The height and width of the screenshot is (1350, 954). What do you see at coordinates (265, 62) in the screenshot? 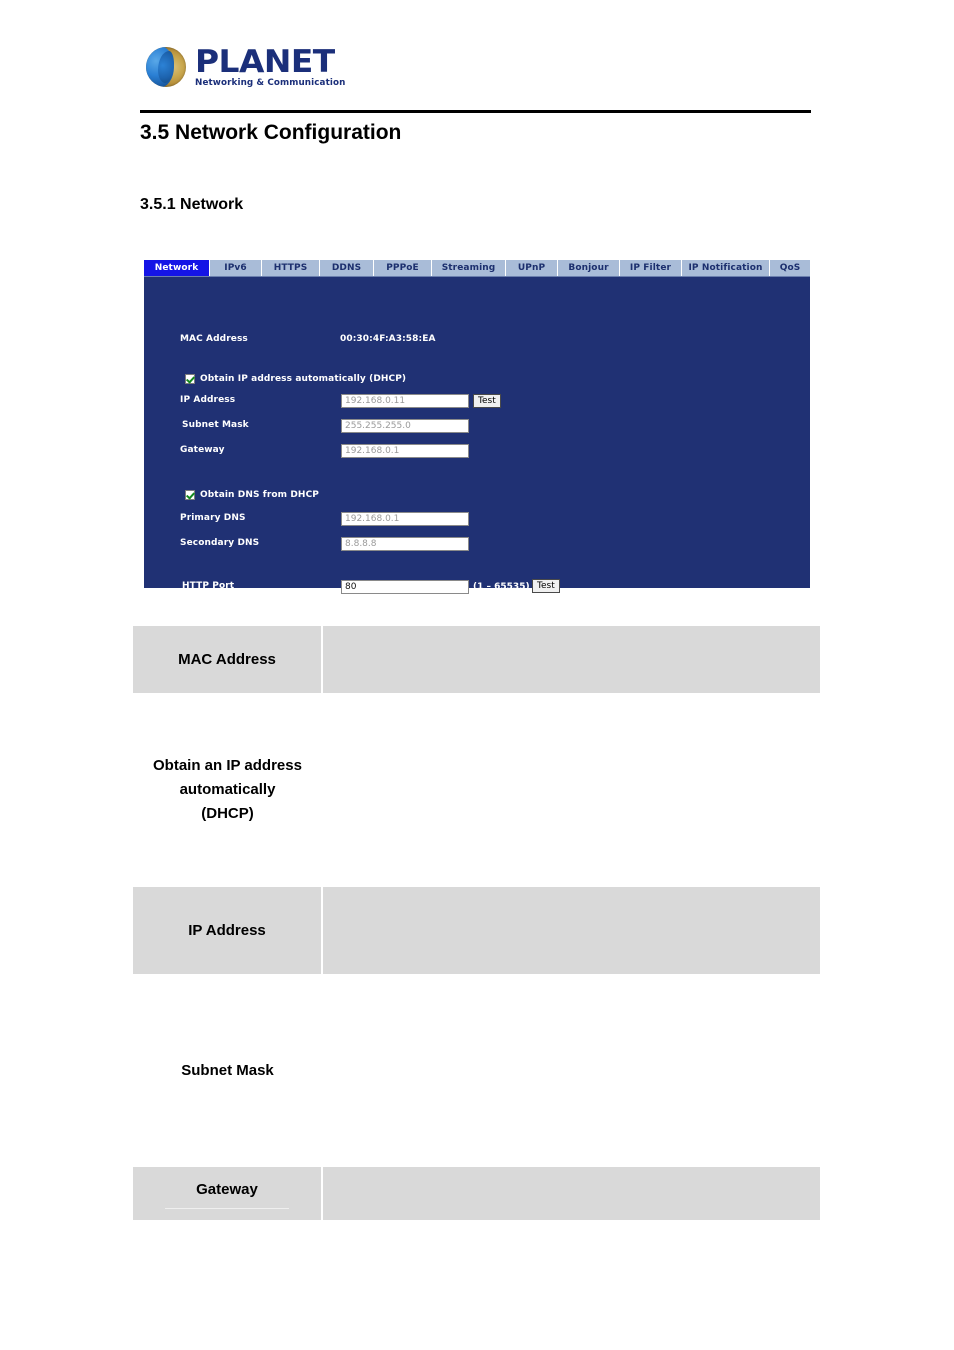
I see `logo-brand-name: PLANET` at bounding box center [265, 62].